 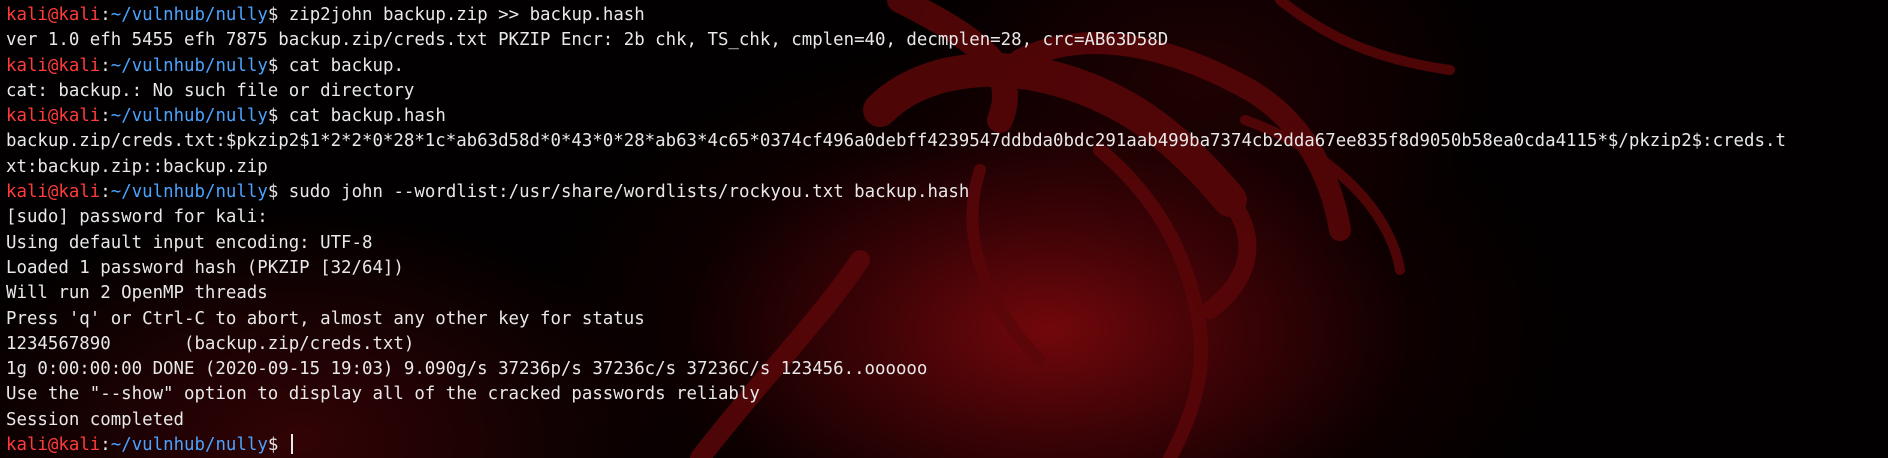 What do you see at coordinates (947, 66) in the screenshot?
I see `prompt-line: kali@kali:~/vulnhub/nully$ cat backup.` at bounding box center [947, 66].